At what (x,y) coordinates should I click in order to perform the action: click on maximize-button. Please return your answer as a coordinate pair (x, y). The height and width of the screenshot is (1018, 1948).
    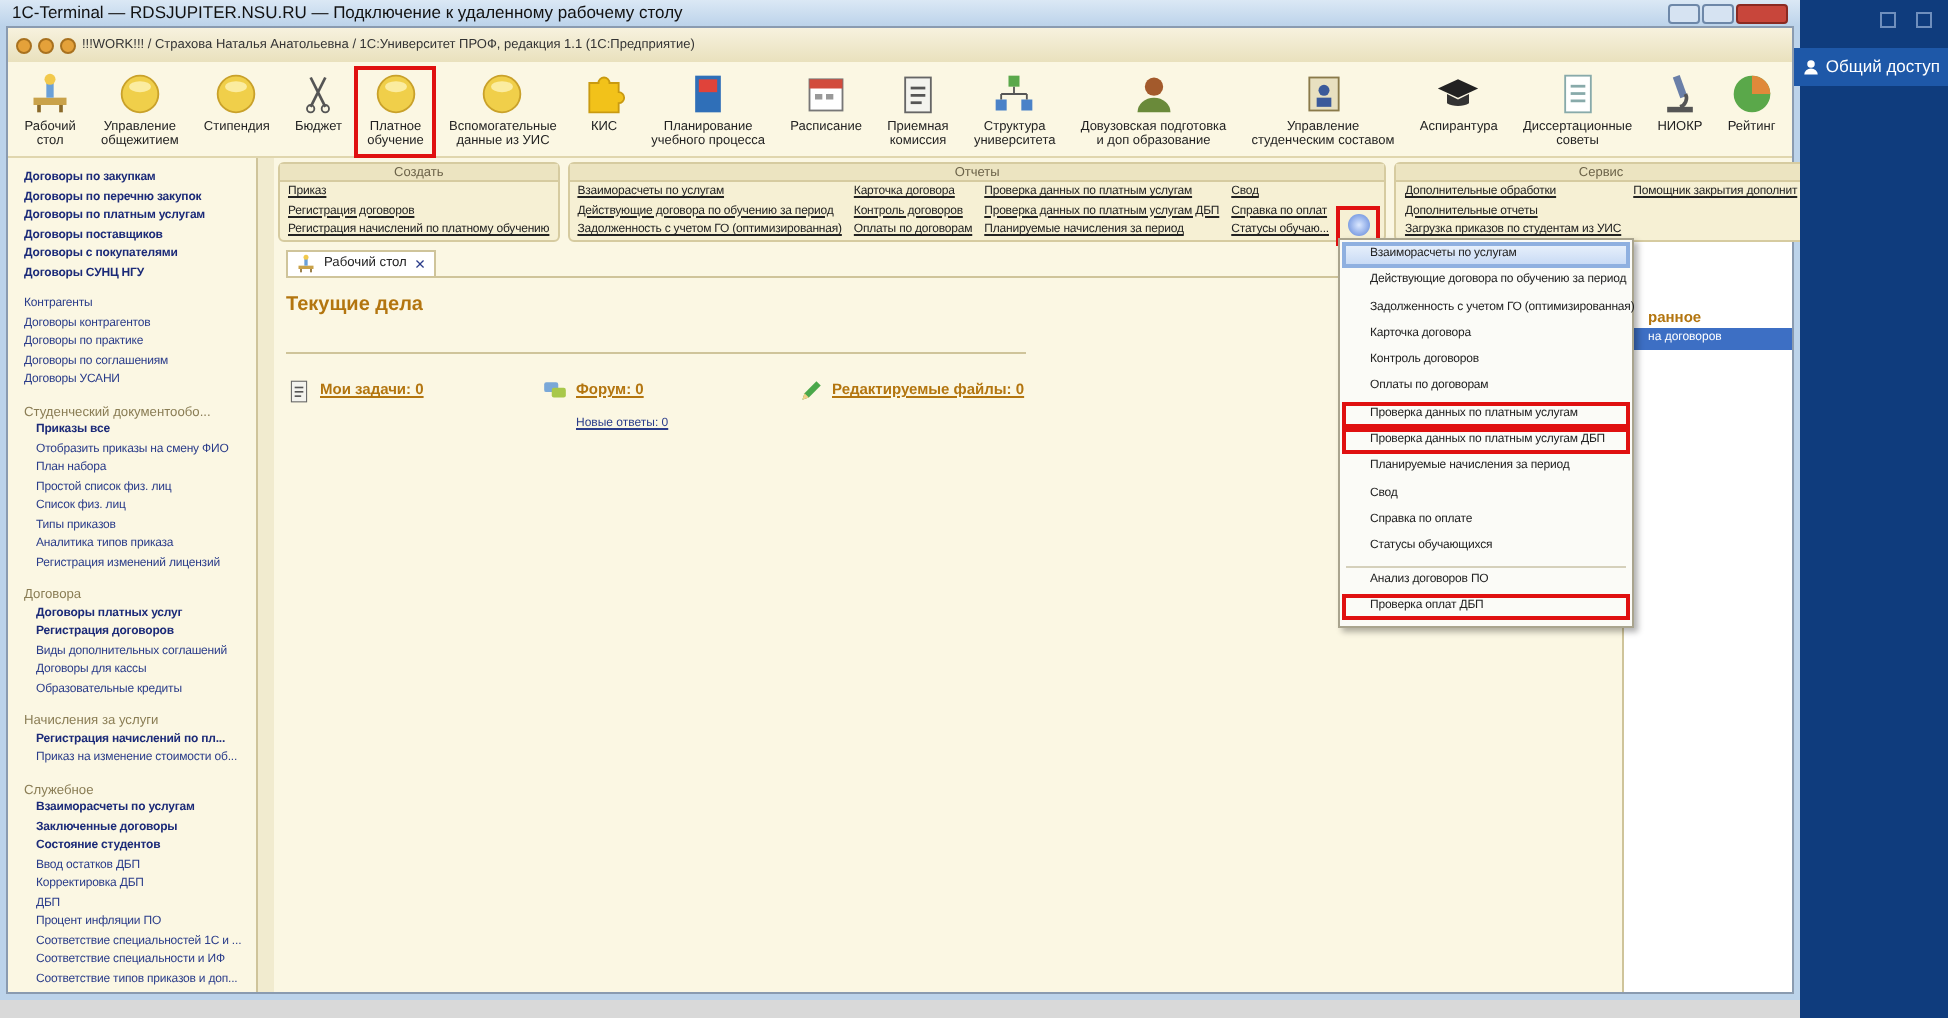
    Looking at the image, I should click on (1718, 13).